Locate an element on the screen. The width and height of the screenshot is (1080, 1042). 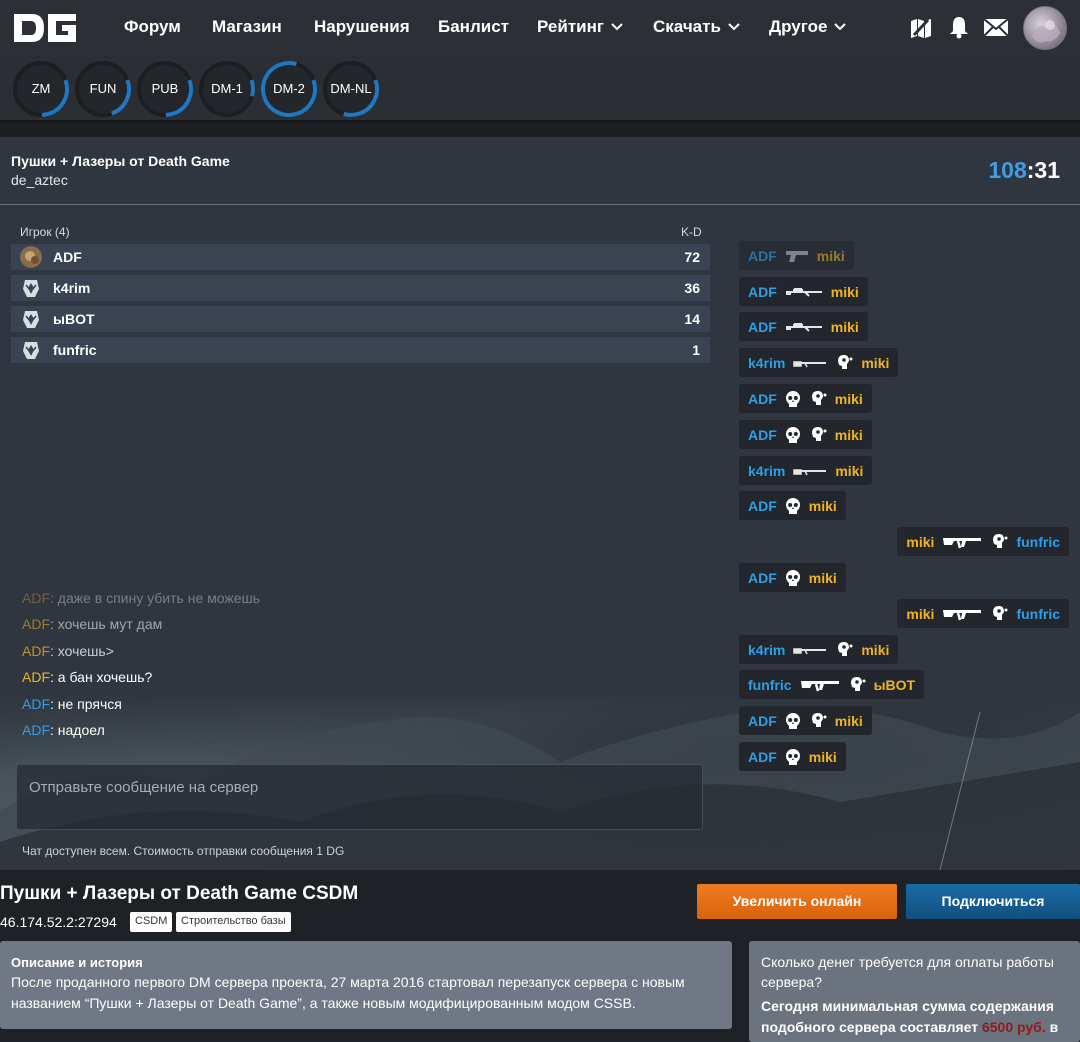
server-label: FUN is located at coordinates (103, 88).